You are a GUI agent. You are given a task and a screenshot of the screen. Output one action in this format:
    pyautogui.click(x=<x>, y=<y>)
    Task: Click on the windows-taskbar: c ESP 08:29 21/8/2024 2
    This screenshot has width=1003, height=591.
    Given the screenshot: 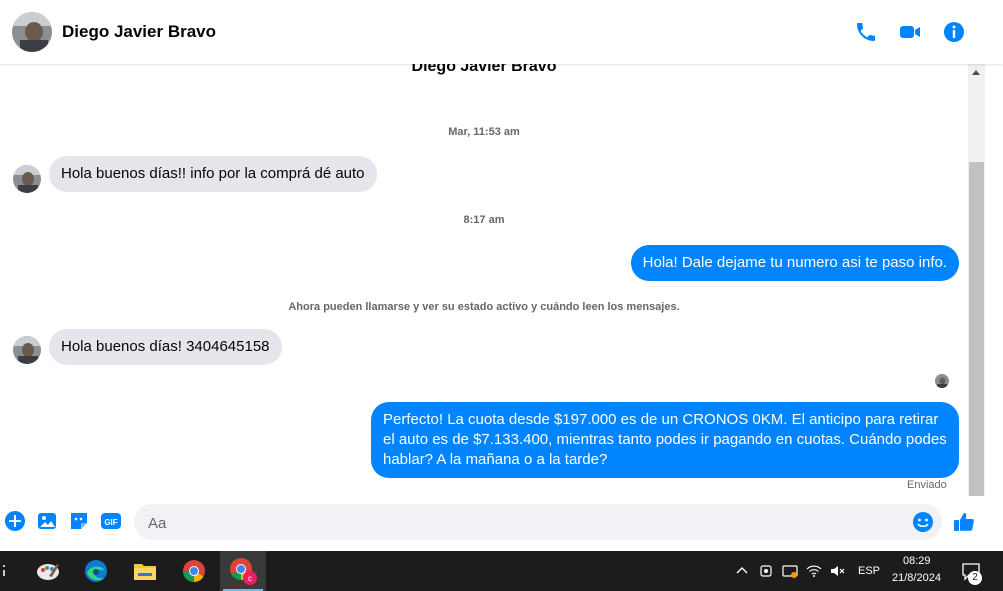 What is the action you would take?
    pyautogui.click(x=501, y=571)
    